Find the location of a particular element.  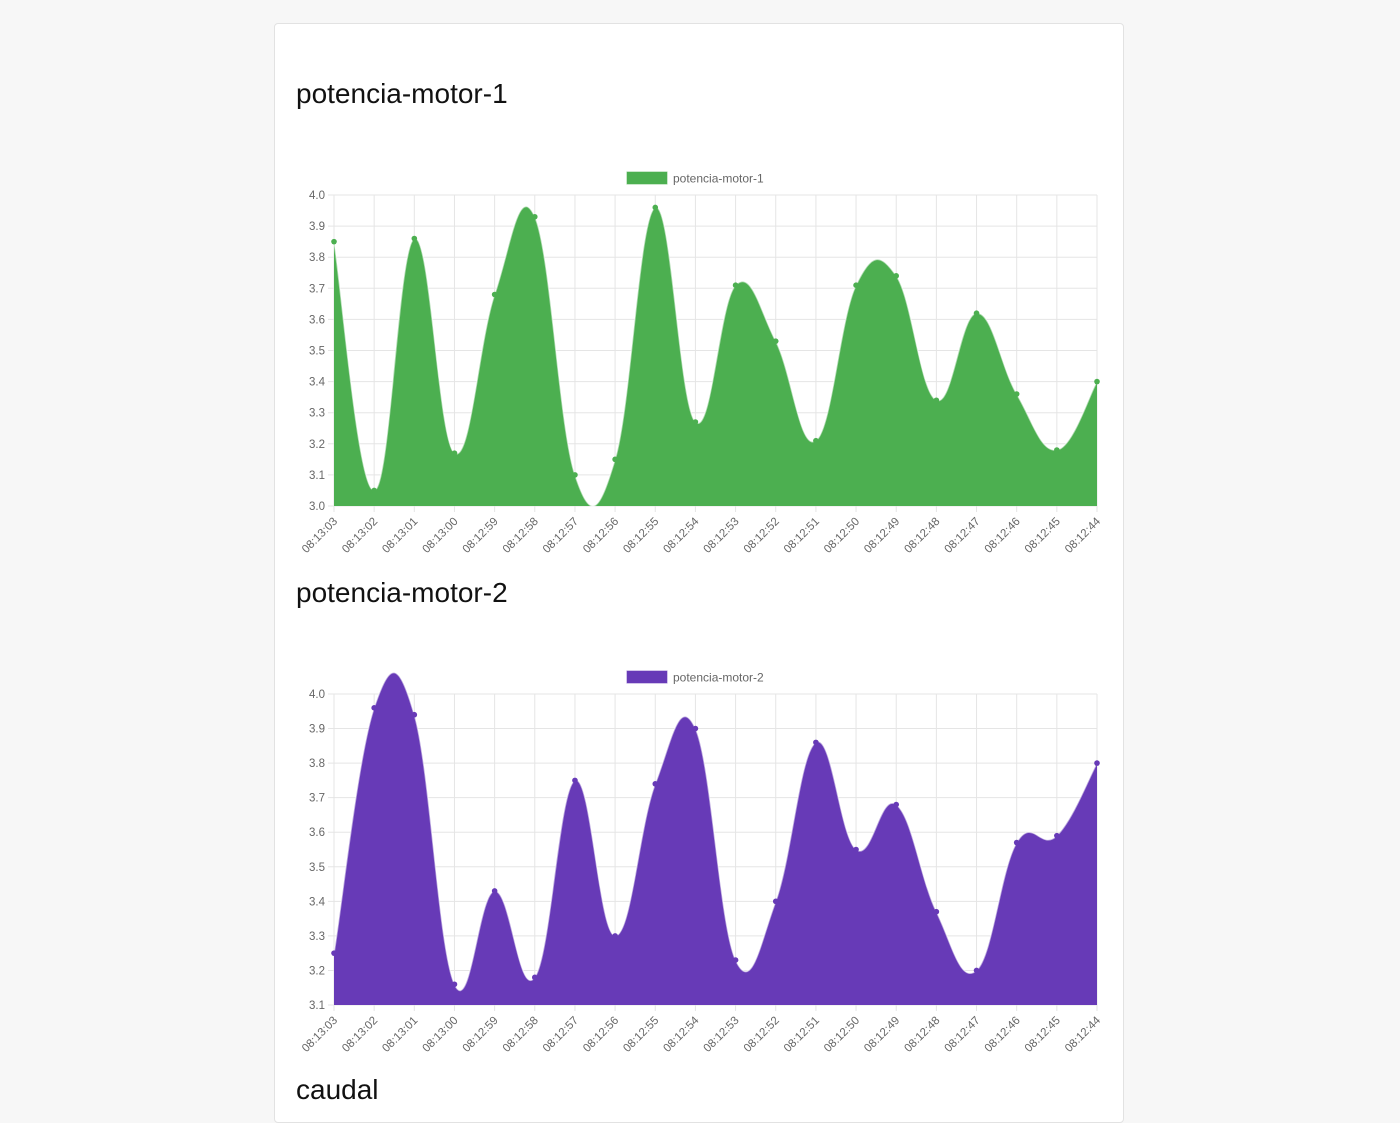

chart-2-y-tick-label: 3.9 is located at coordinates (317, 730).